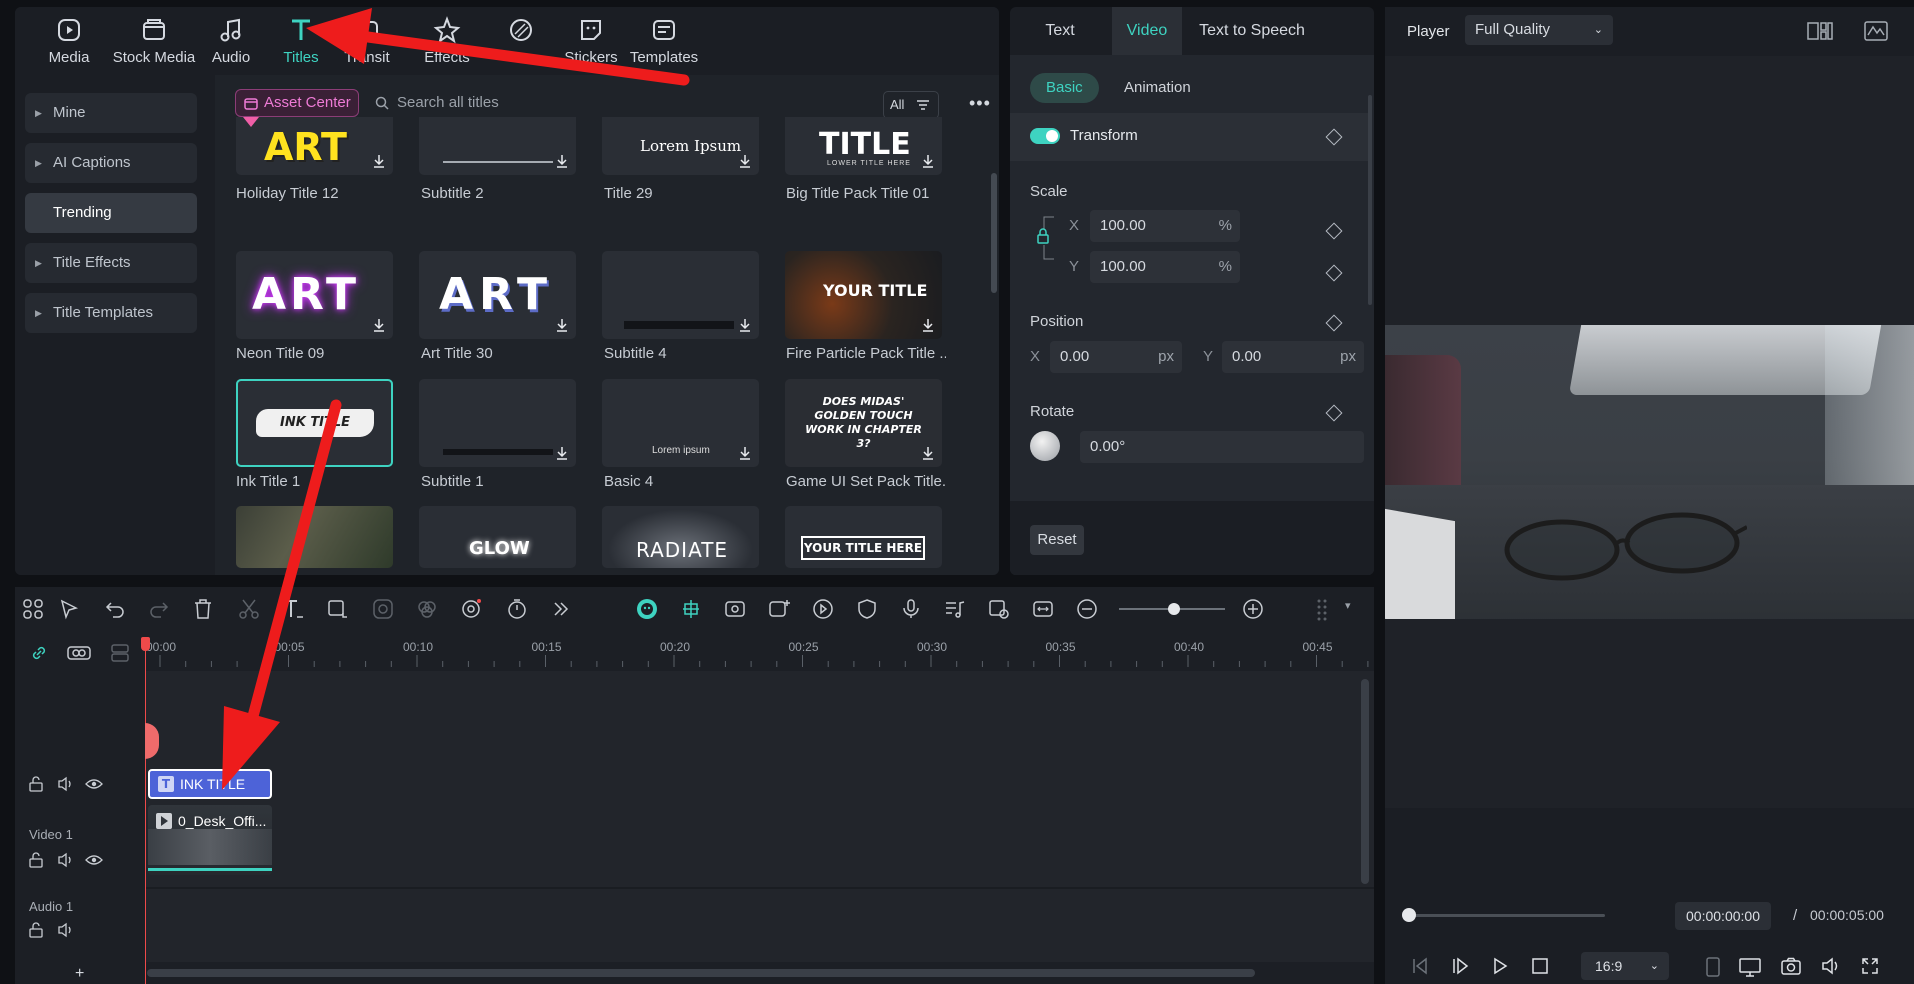 This screenshot has height=984, width=1914. I want to click on layout-grid-icon, so click(33, 609).